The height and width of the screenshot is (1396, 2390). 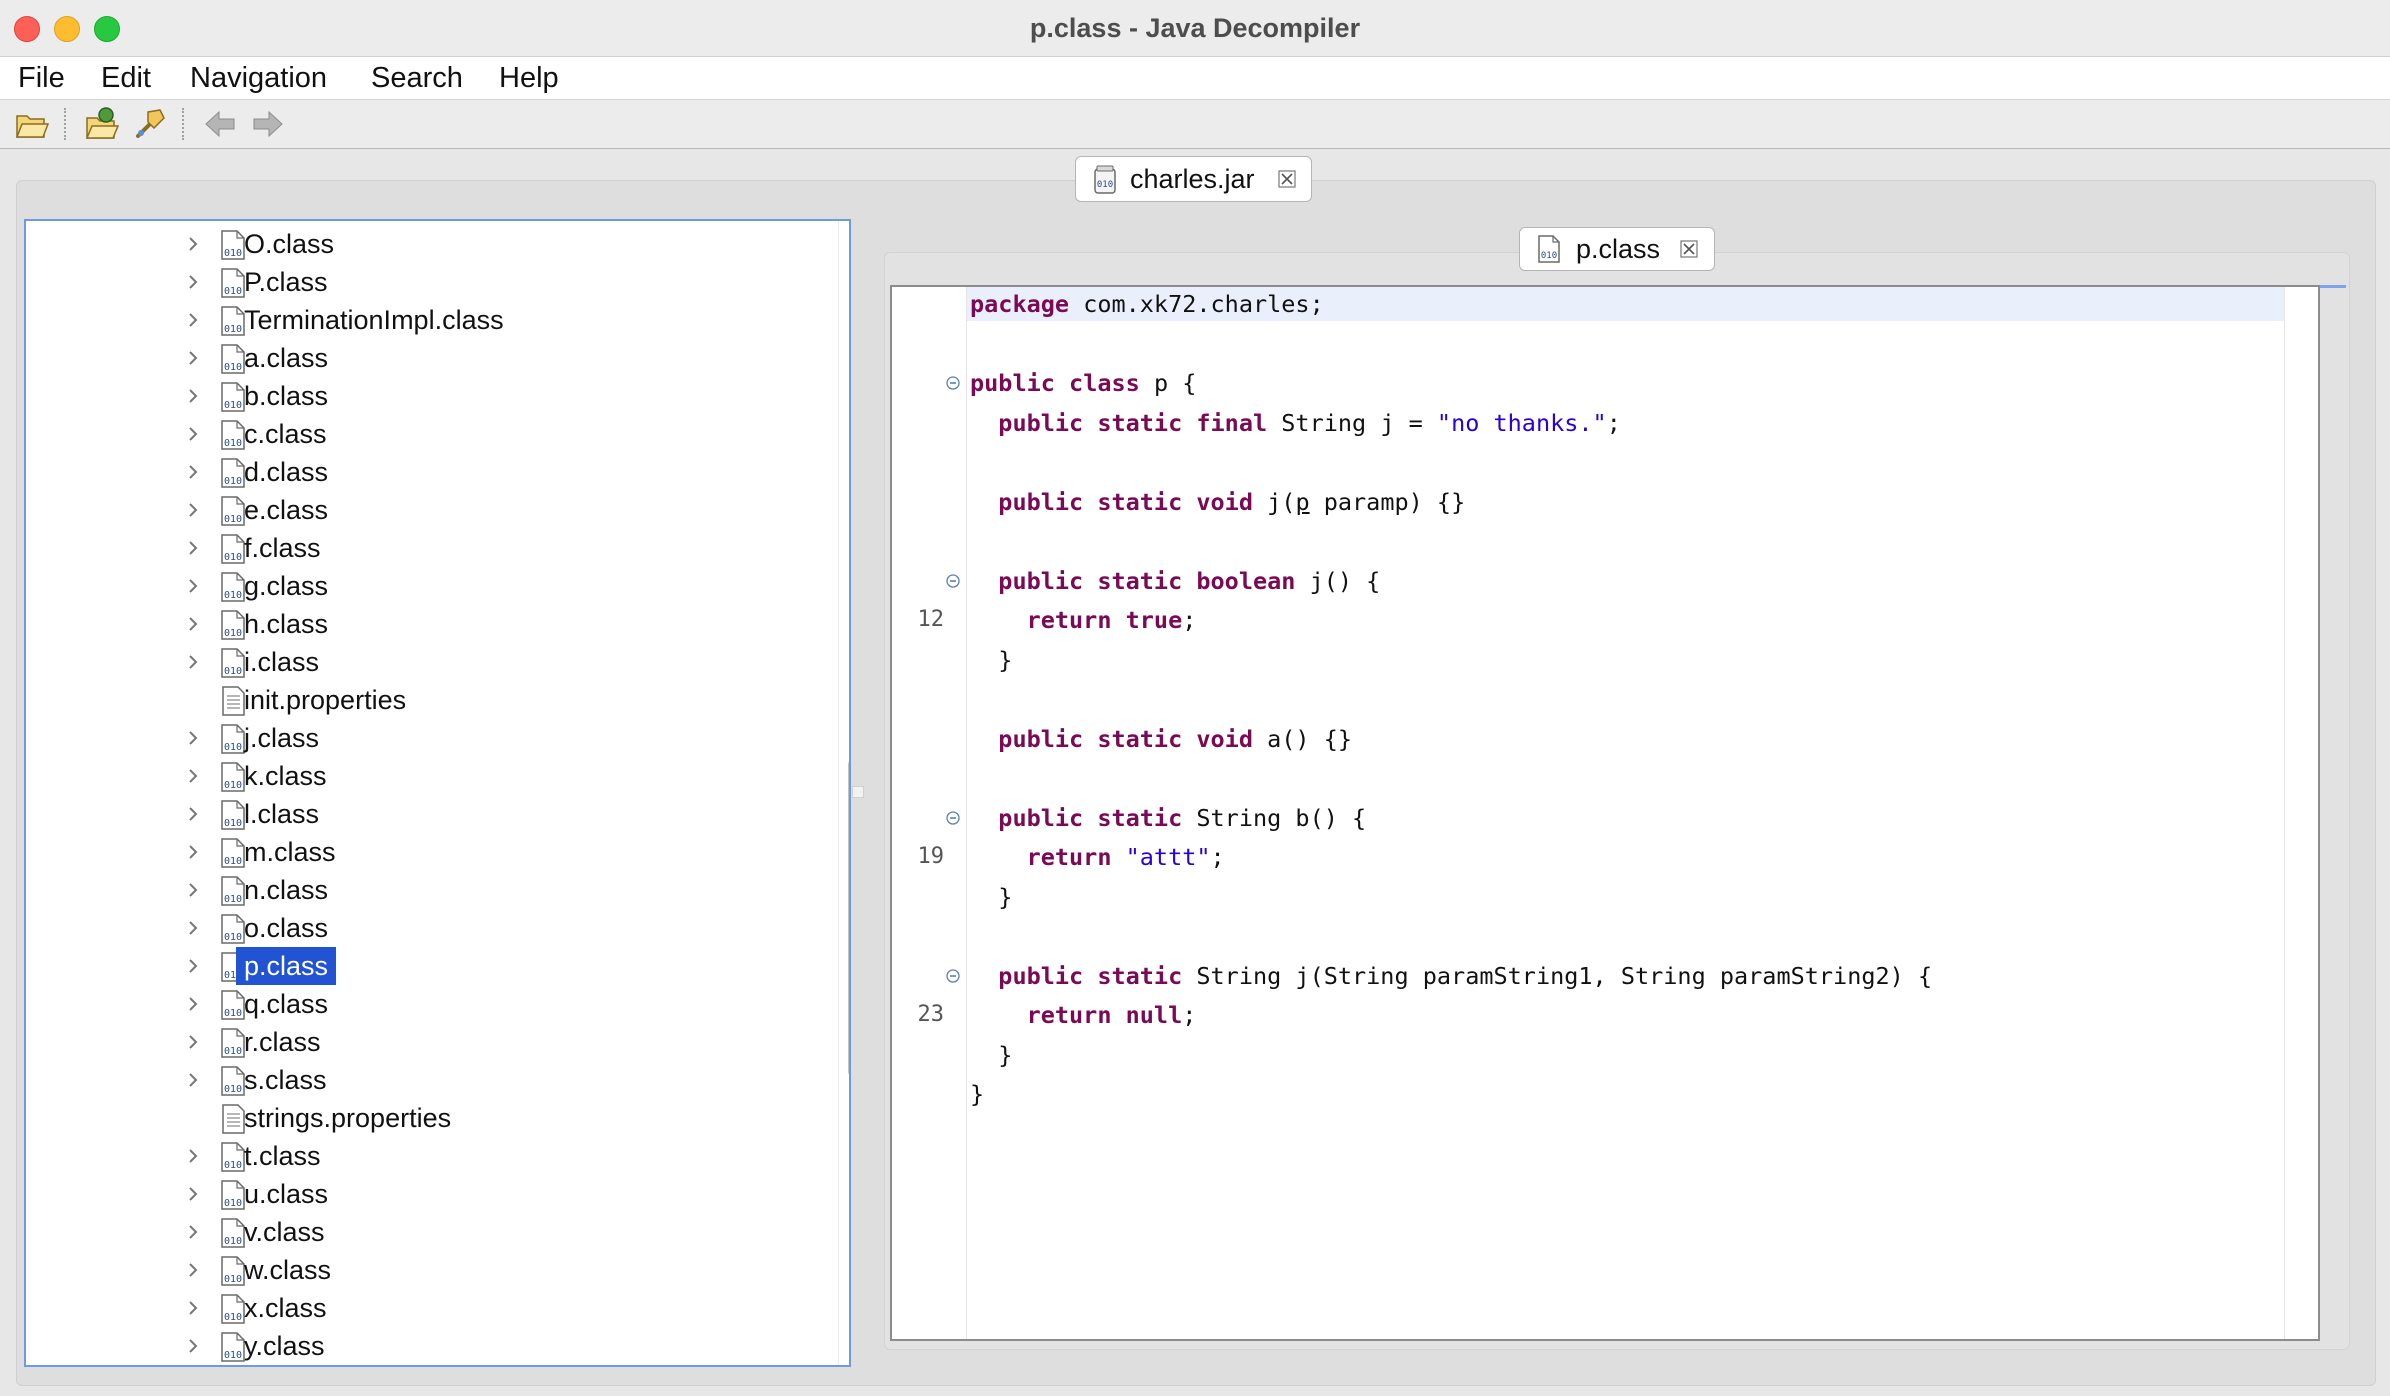 I want to click on tree-item: 010 e.class, so click(x=426, y=510).